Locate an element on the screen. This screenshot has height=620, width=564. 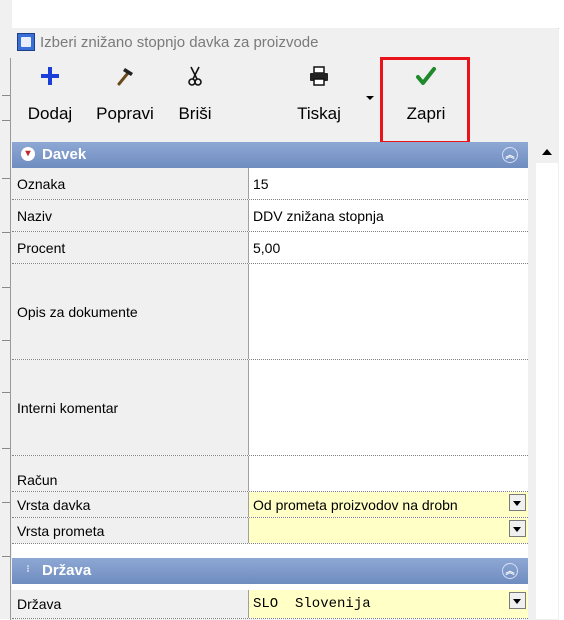
property-row-opis: Opis za dokumente is located at coordinates (270, 312).